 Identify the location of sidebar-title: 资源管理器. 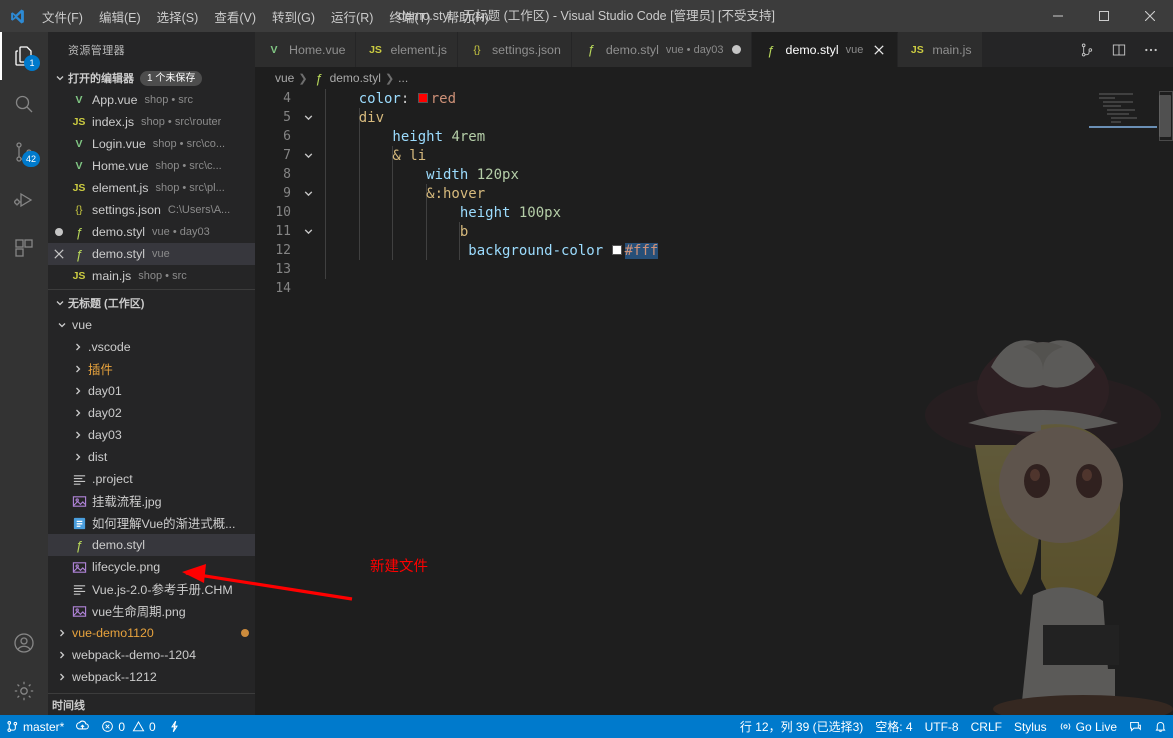
(96, 50).